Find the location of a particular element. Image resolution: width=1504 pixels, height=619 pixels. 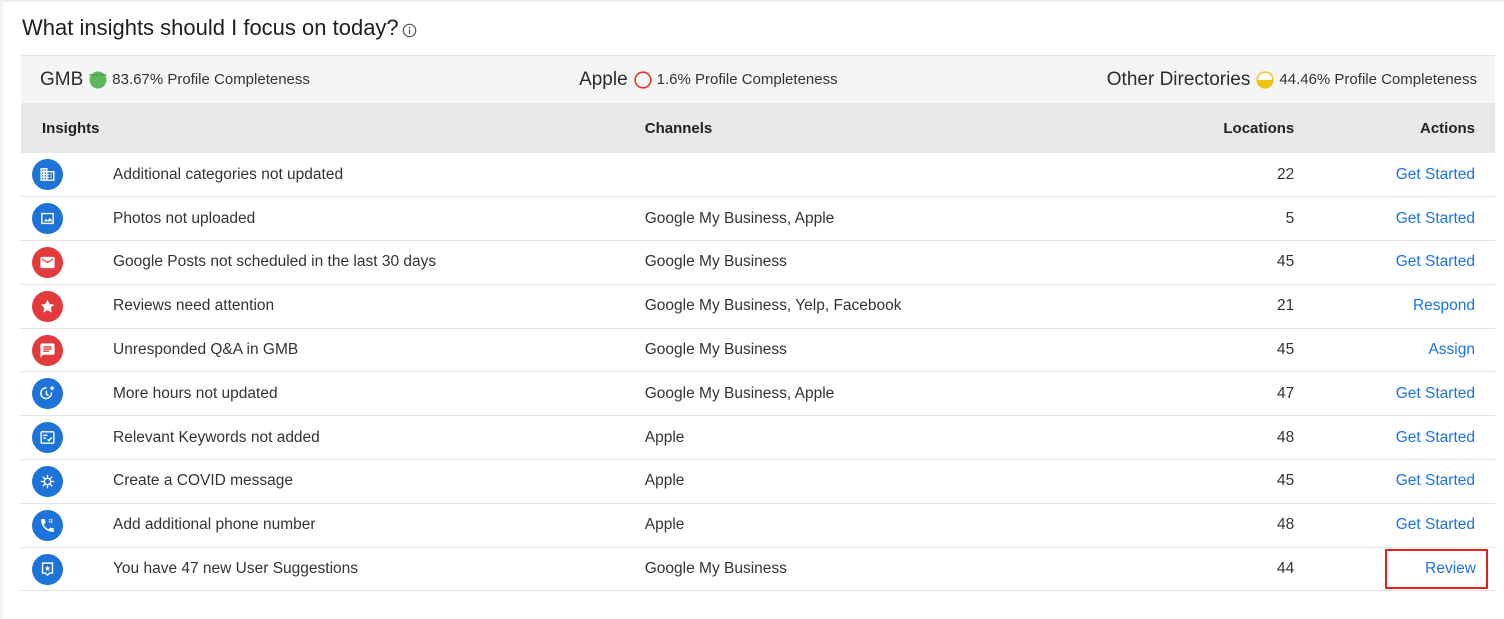

respond-link: Respond is located at coordinates (1444, 305).